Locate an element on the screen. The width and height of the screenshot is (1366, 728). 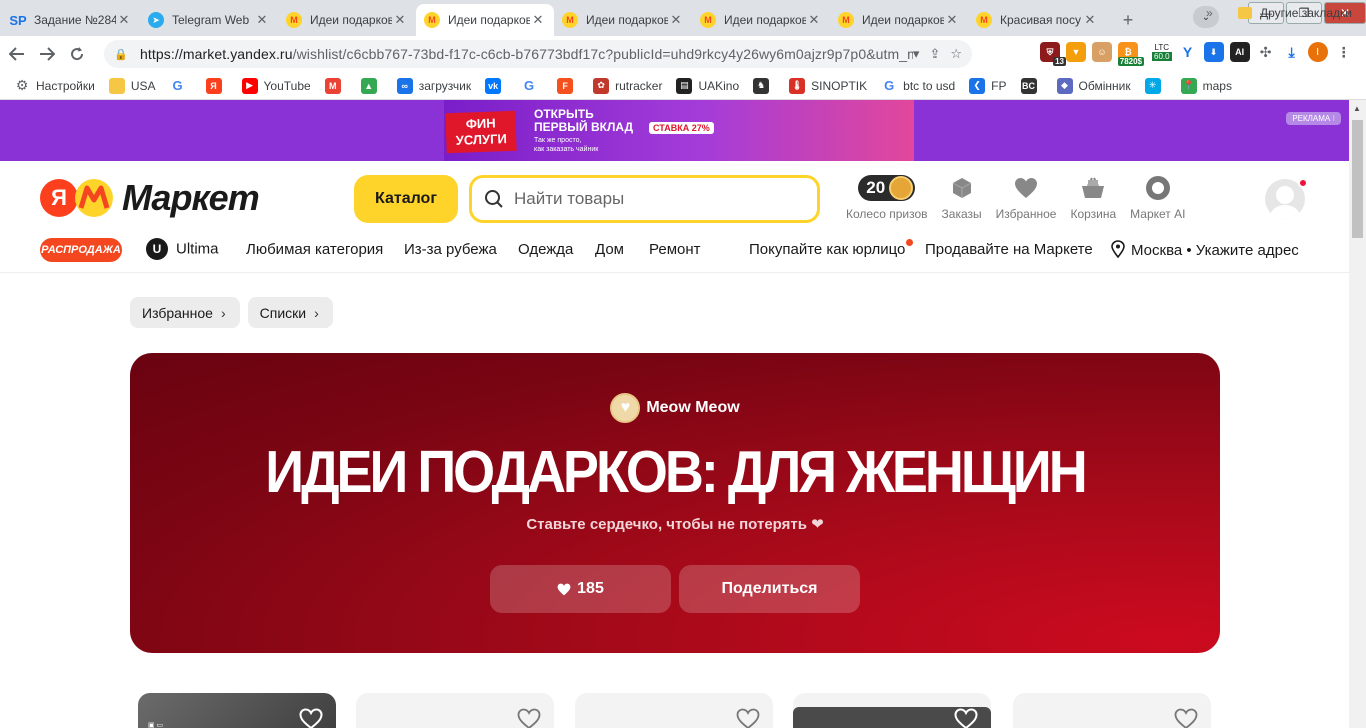
dropdown-icon: ▾ is located at coordinates (916, 54).